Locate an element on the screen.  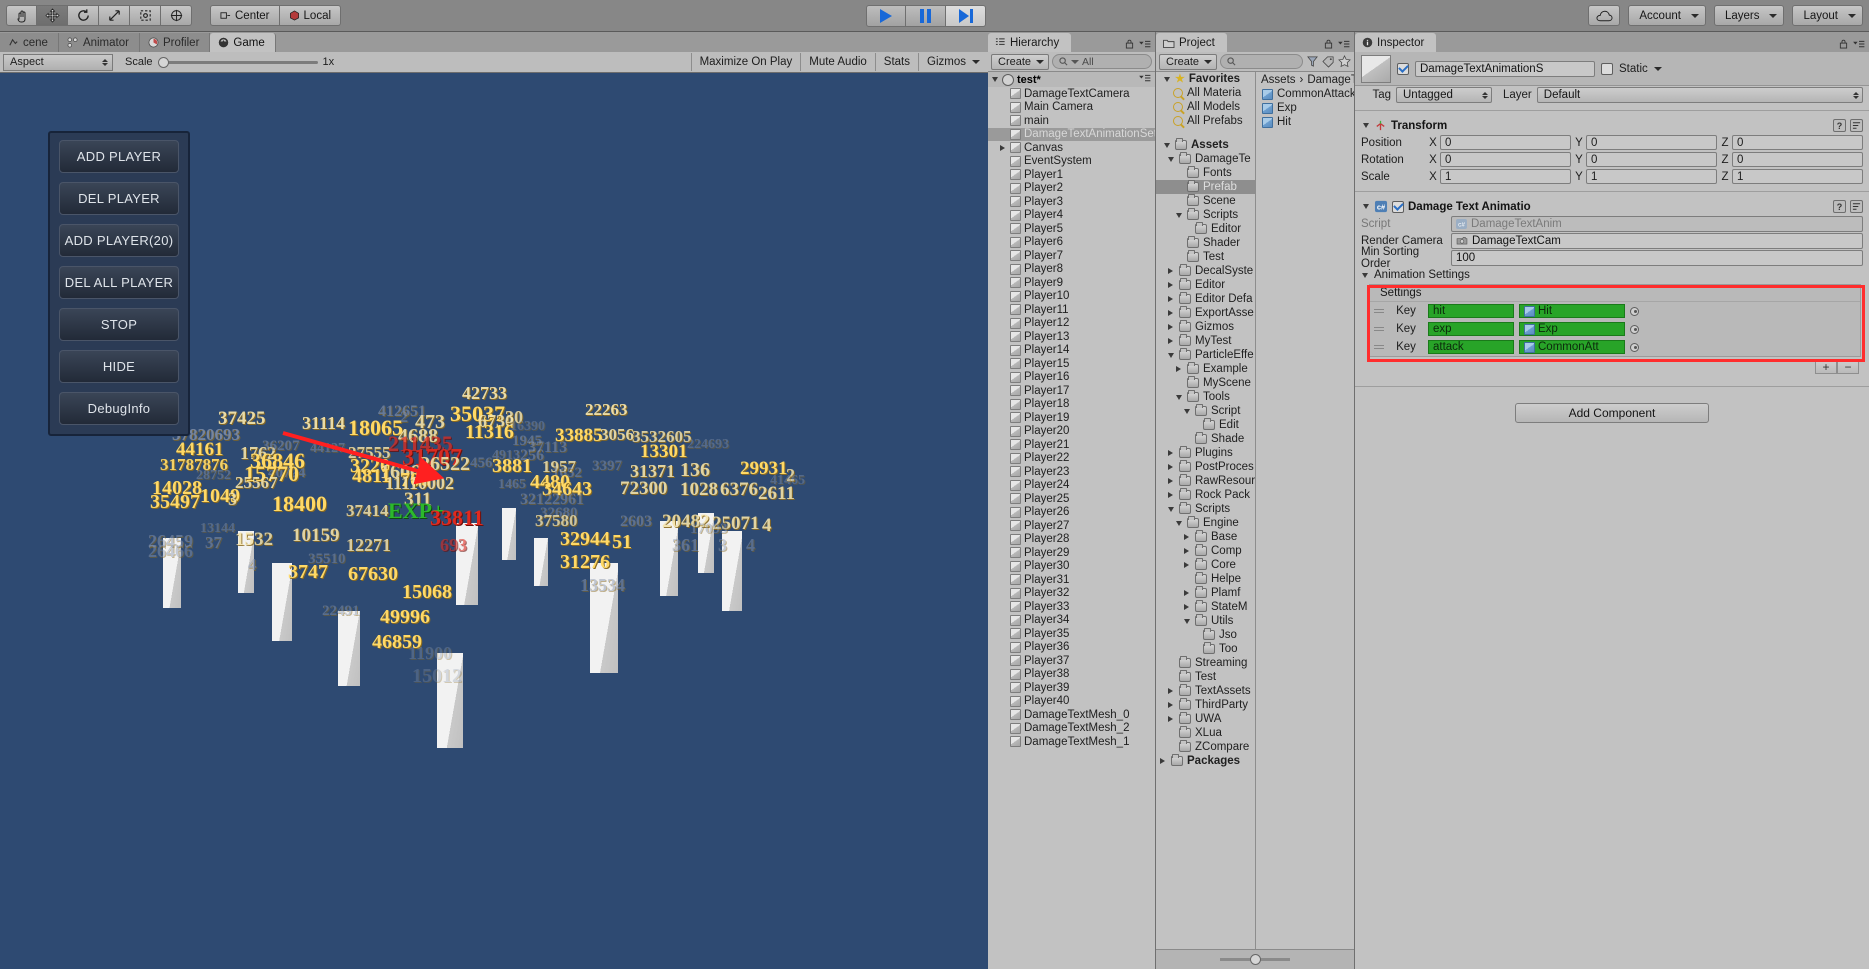
add-component-button: Add Component is located at coordinates (1612, 413).